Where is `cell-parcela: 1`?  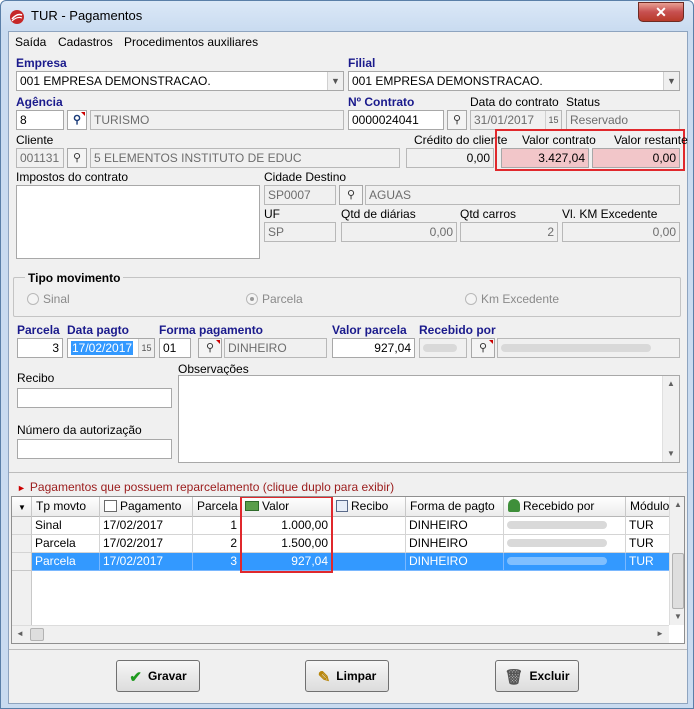
cell-parcela: 1 is located at coordinates (217, 526).